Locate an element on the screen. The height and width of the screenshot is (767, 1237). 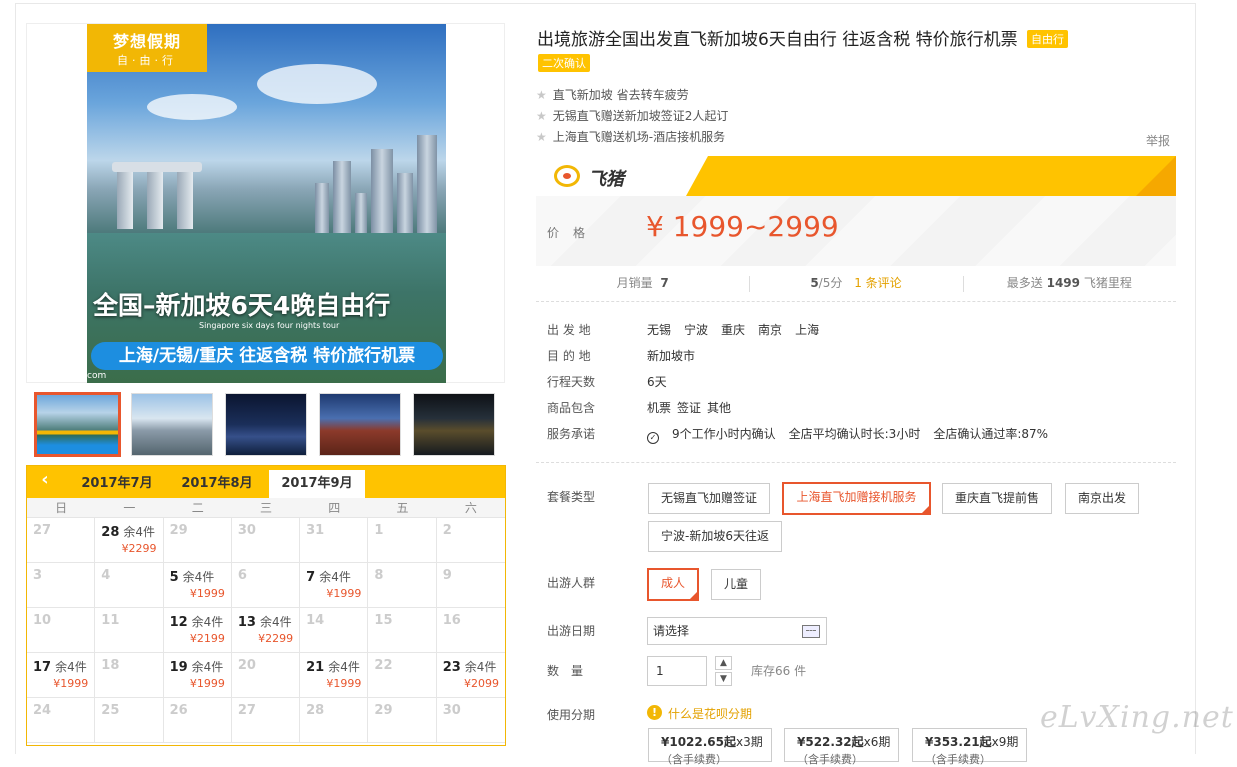
installment-amount: ¥1022.65起 is located at coordinates (699, 742).